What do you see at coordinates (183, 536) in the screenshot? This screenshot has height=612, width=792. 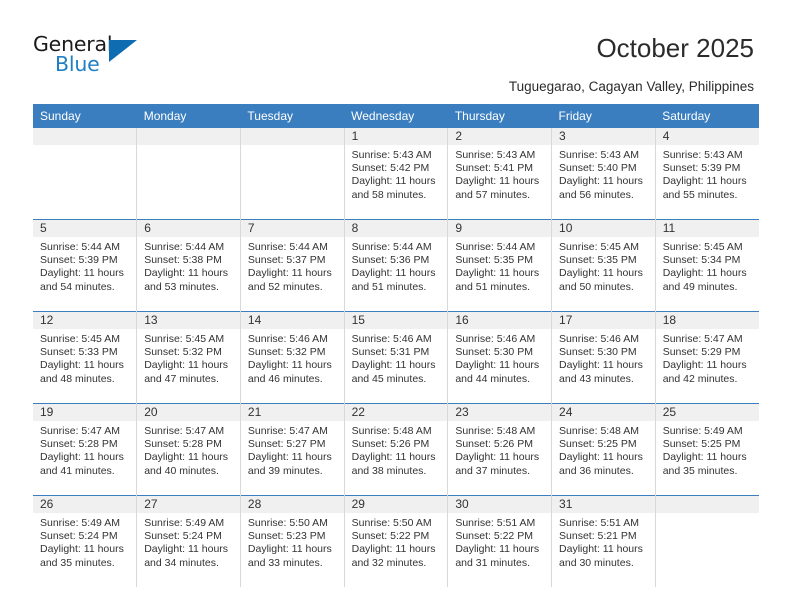 I see `sunset-text: Sunset: 5:24 PM` at bounding box center [183, 536].